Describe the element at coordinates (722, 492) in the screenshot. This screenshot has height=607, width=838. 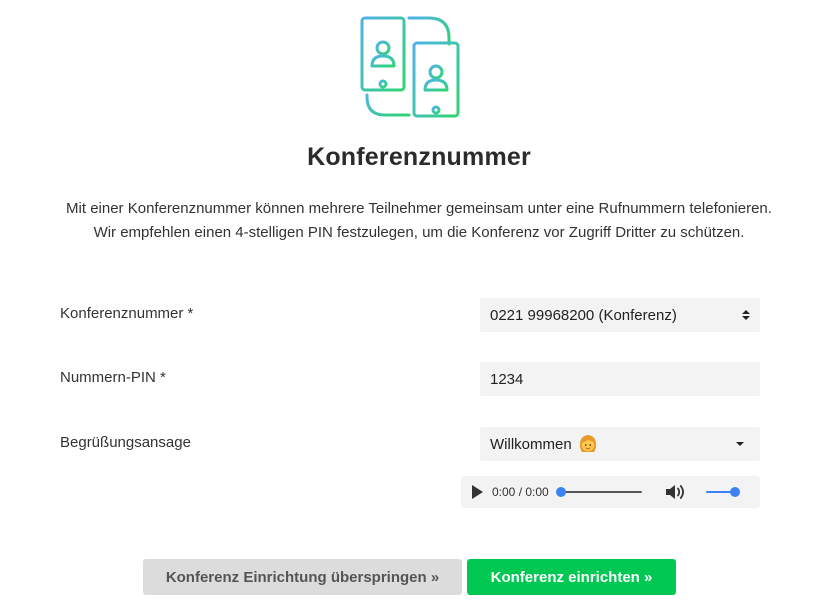
I see `volume-slider` at that location.